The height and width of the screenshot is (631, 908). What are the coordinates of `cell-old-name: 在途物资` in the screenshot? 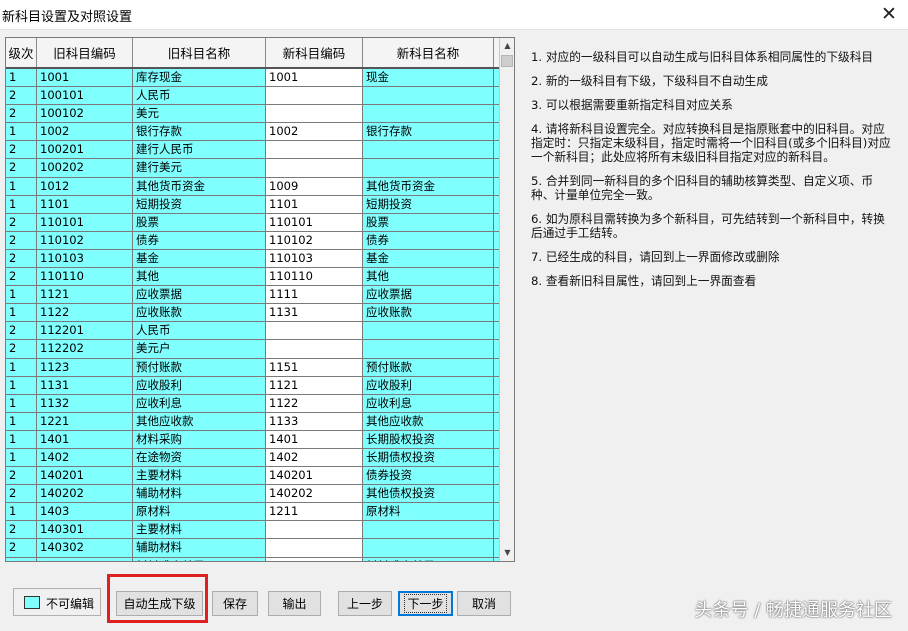 It's located at (199, 458).